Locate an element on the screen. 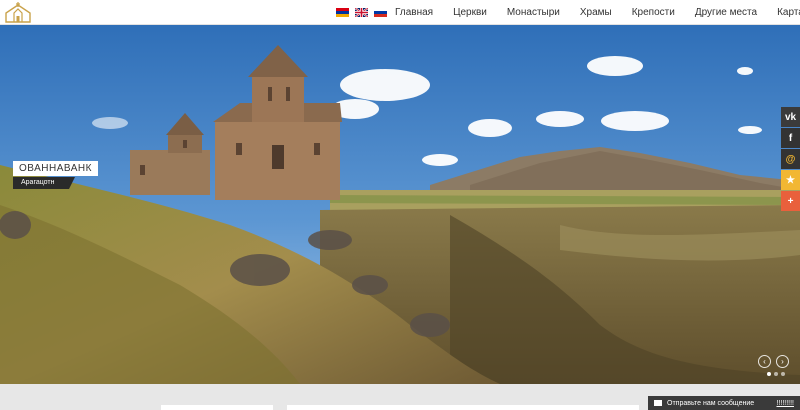  message-bar-toggle: !!!!!!!!! is located at coordinates (785, 403).